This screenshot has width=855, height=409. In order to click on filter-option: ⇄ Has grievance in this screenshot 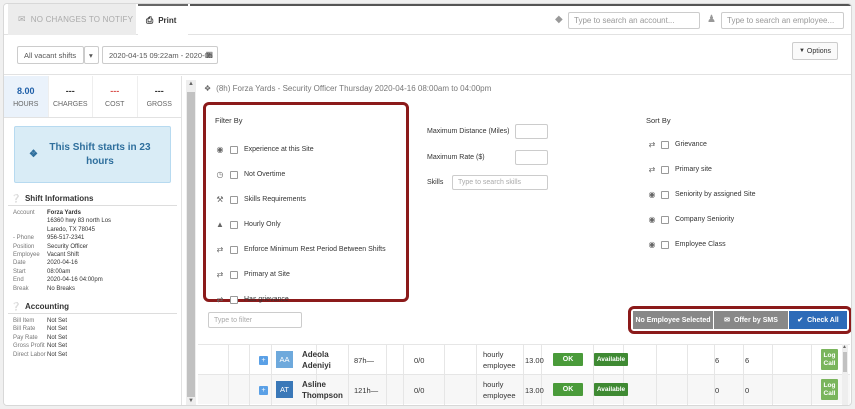, I will do `click(251, 299)`.